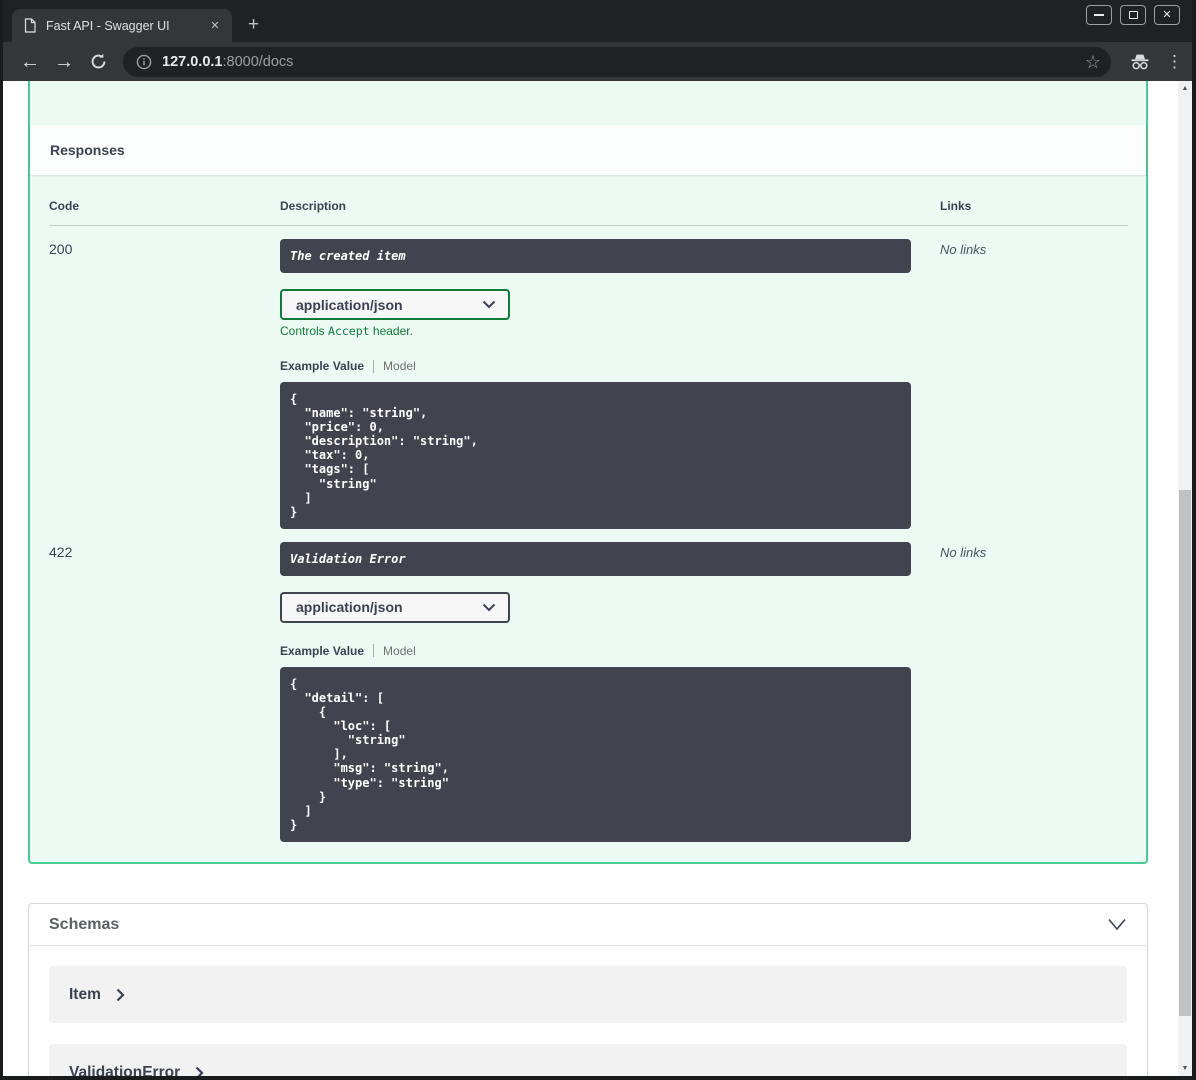 Image resolution: width=1196 pixels, height=1080 pixels. Describe the element at coordinates (30, 62) in the screenshot. I see `back-button: ←` at that location.